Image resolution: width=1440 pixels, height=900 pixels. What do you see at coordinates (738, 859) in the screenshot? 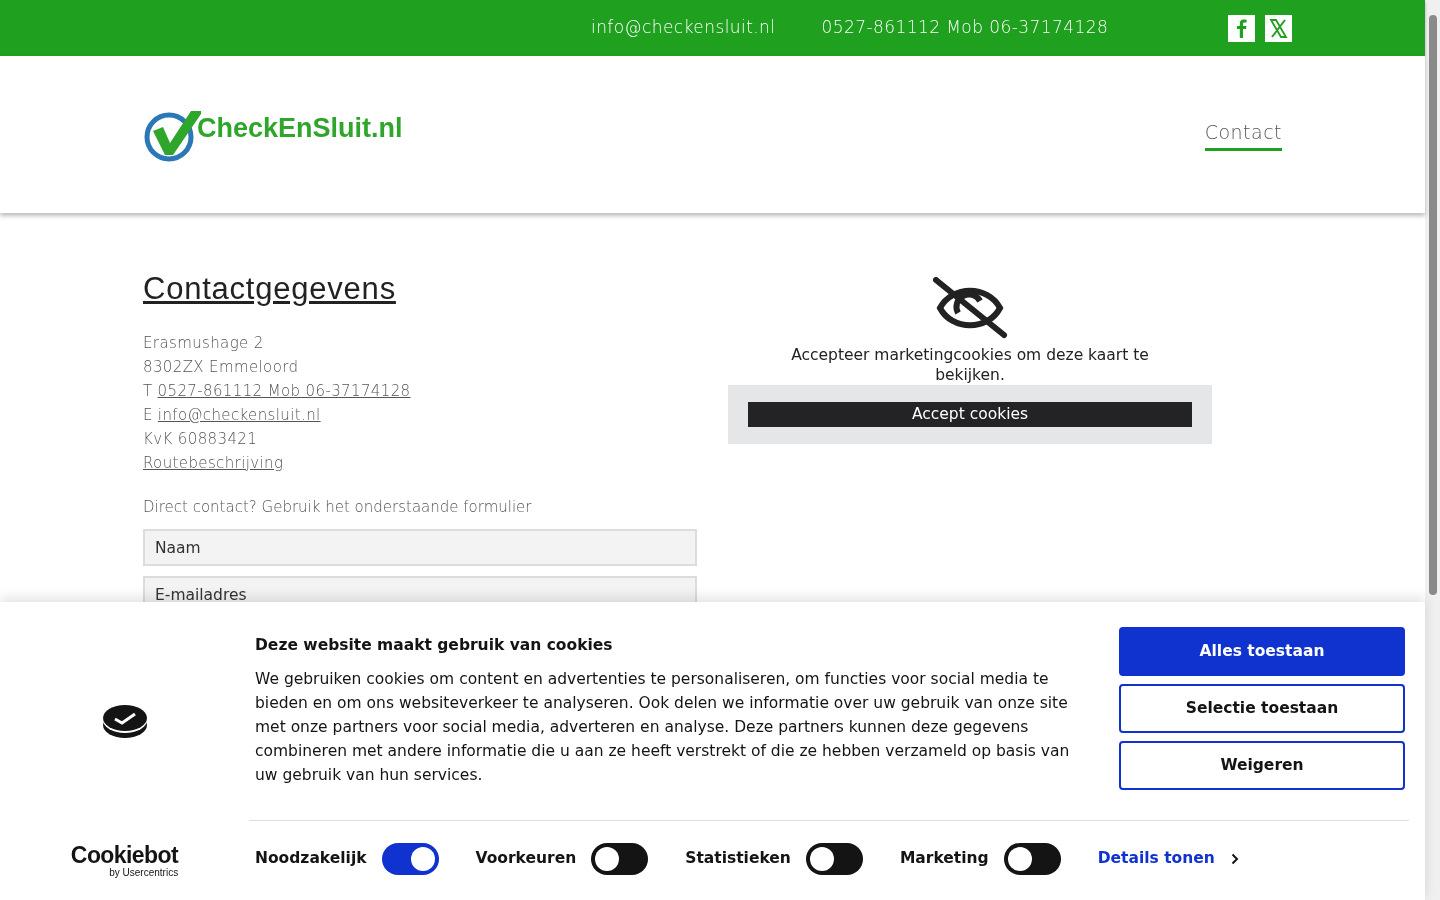
I see `toggle-label: Statistieken` at bounding box center [738, 859].